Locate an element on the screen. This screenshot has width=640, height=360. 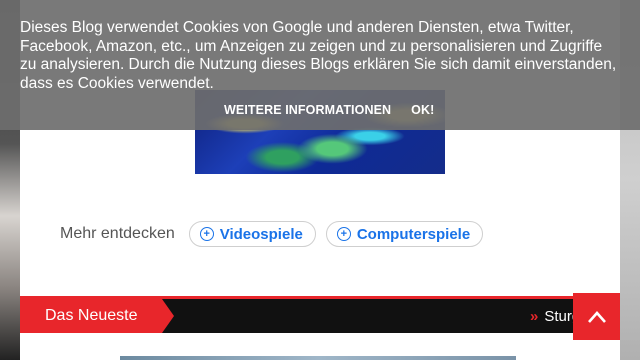
back-to-top-button is located at coordinates (596, 316).